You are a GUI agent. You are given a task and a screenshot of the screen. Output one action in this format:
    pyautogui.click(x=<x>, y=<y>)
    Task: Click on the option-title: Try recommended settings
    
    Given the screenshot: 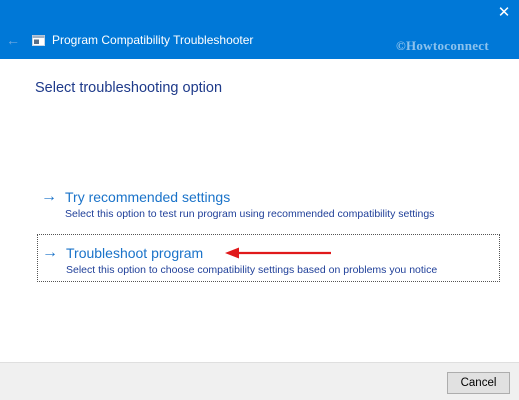 What is the action you would take?
    pyautogui.click(x=148, y=197)
    